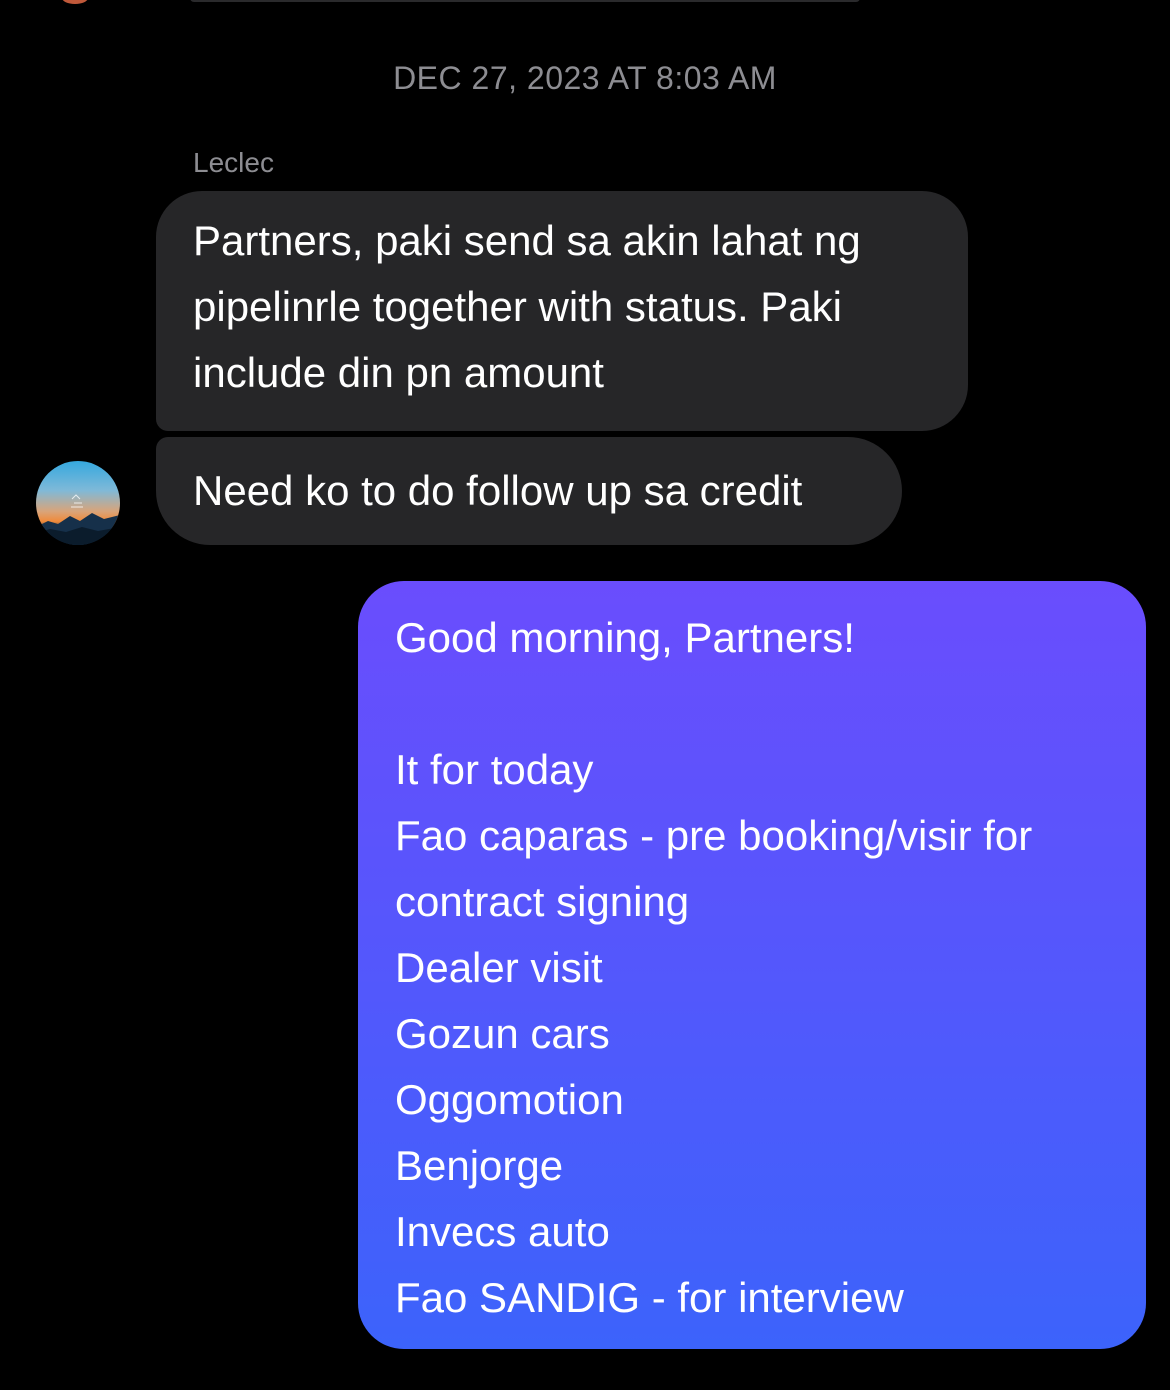  Describe the element at coordinates (509, 1099) in the screenshot. I see `message-text-line: Oggomotion` at that location.